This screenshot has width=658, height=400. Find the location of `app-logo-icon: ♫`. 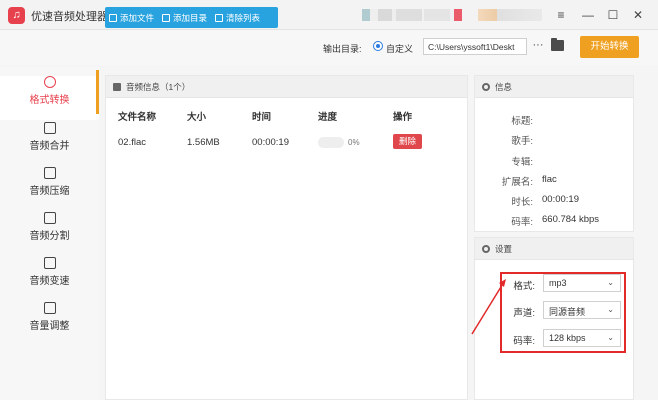

app-logo-icon: ♫ is located at coordinates (16, 15).